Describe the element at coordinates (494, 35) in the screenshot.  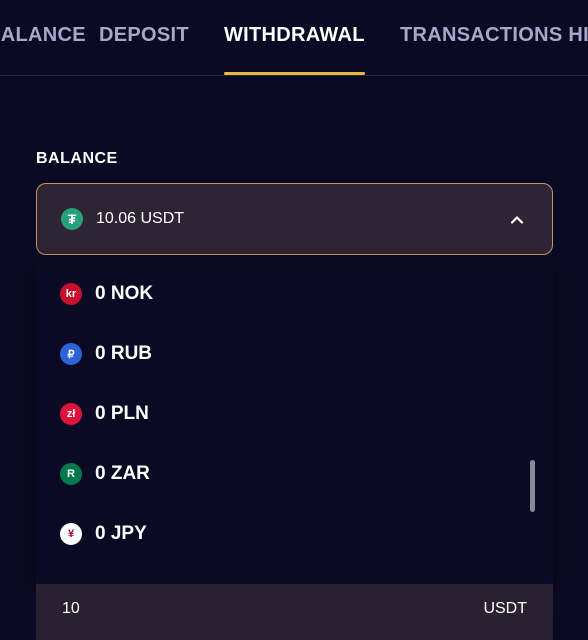
I see `tab-transactions-history: TRANSACTIONS HISTORY` at that location.